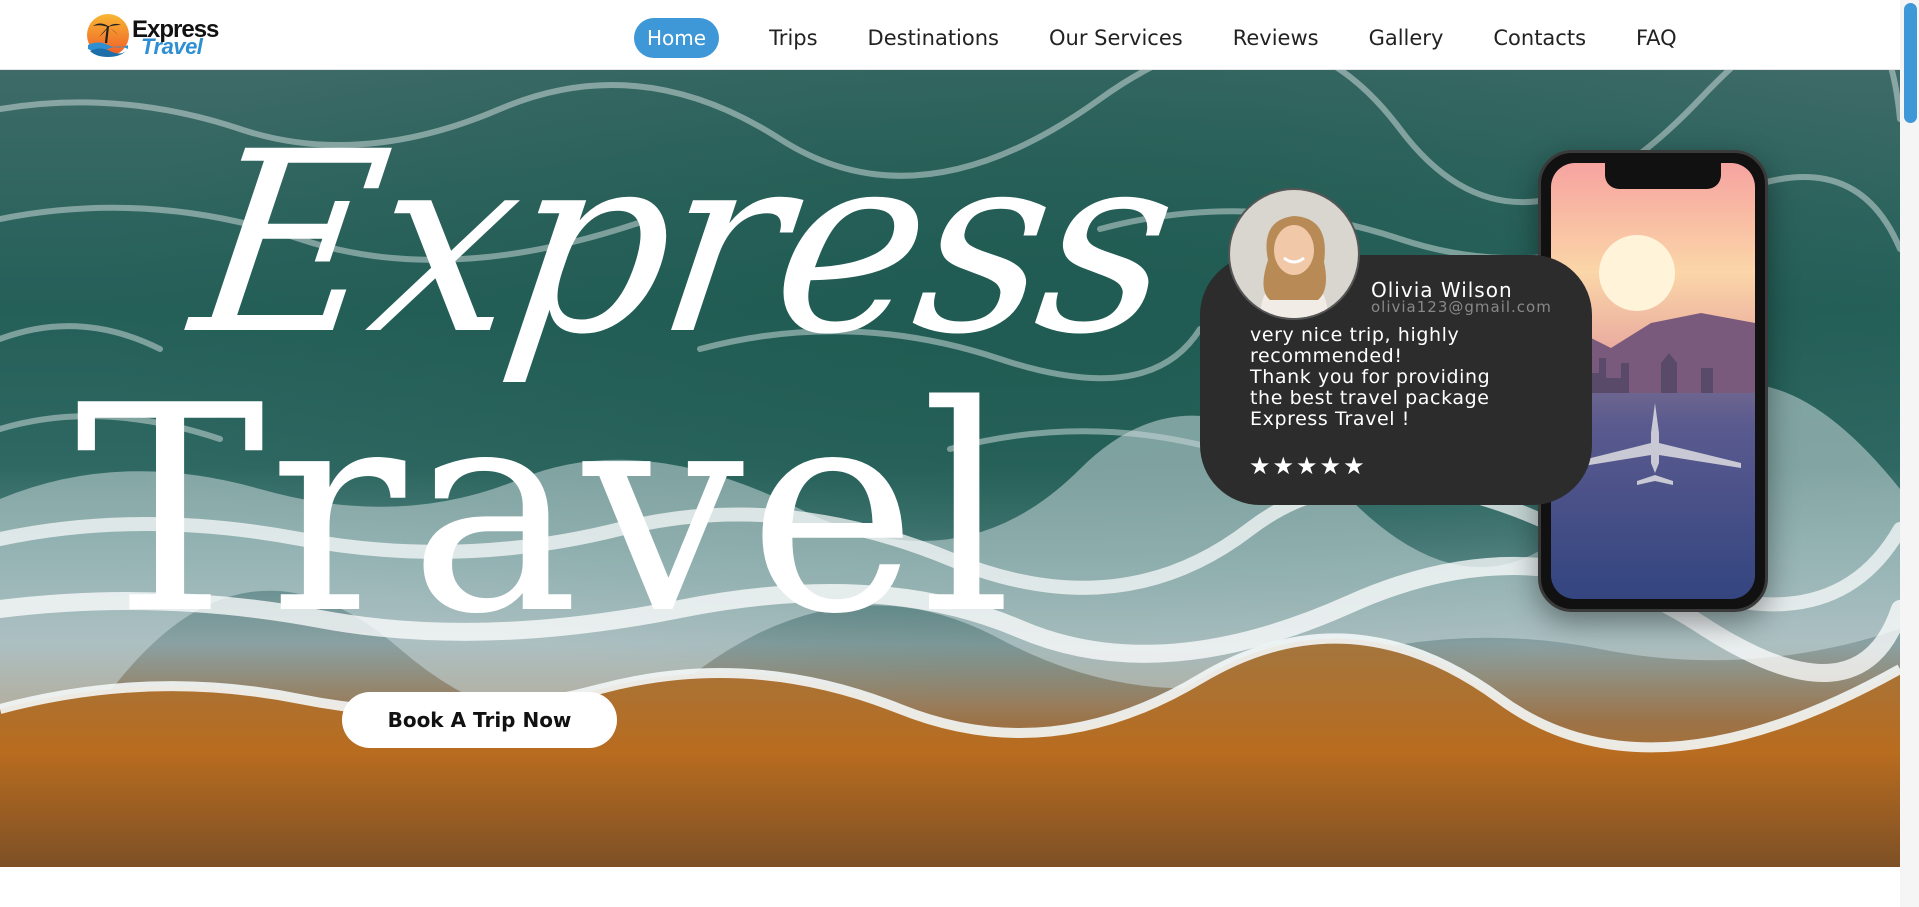 Image resolution: width=1919 pixels, height=907 pixels. I want to click on page-scrollbar, so click(1909, 453).